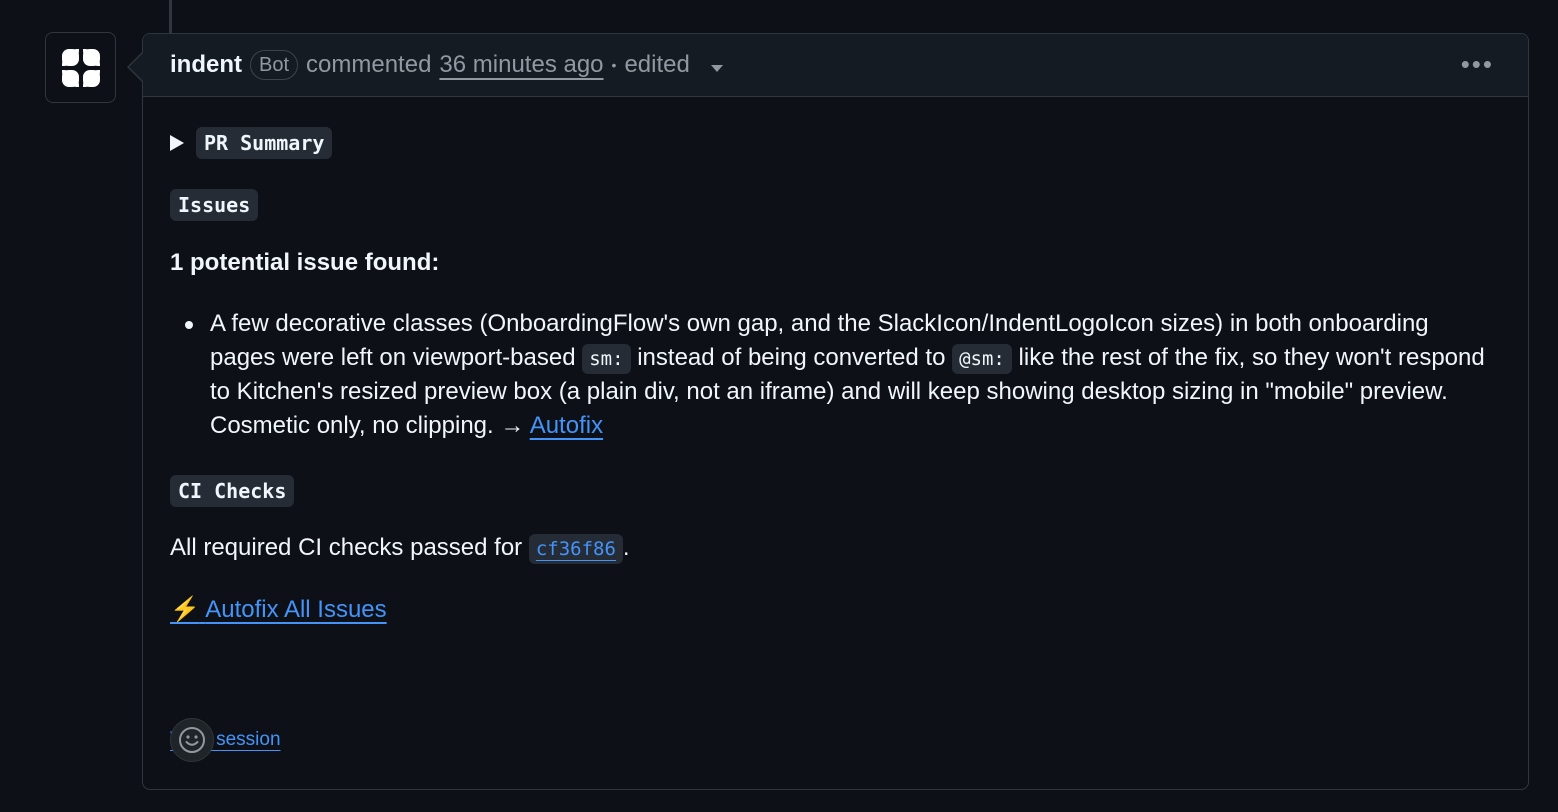  Describe the element at coordinates (716, 68) in the screenshot. I see `chevron-down-icon` at that location.